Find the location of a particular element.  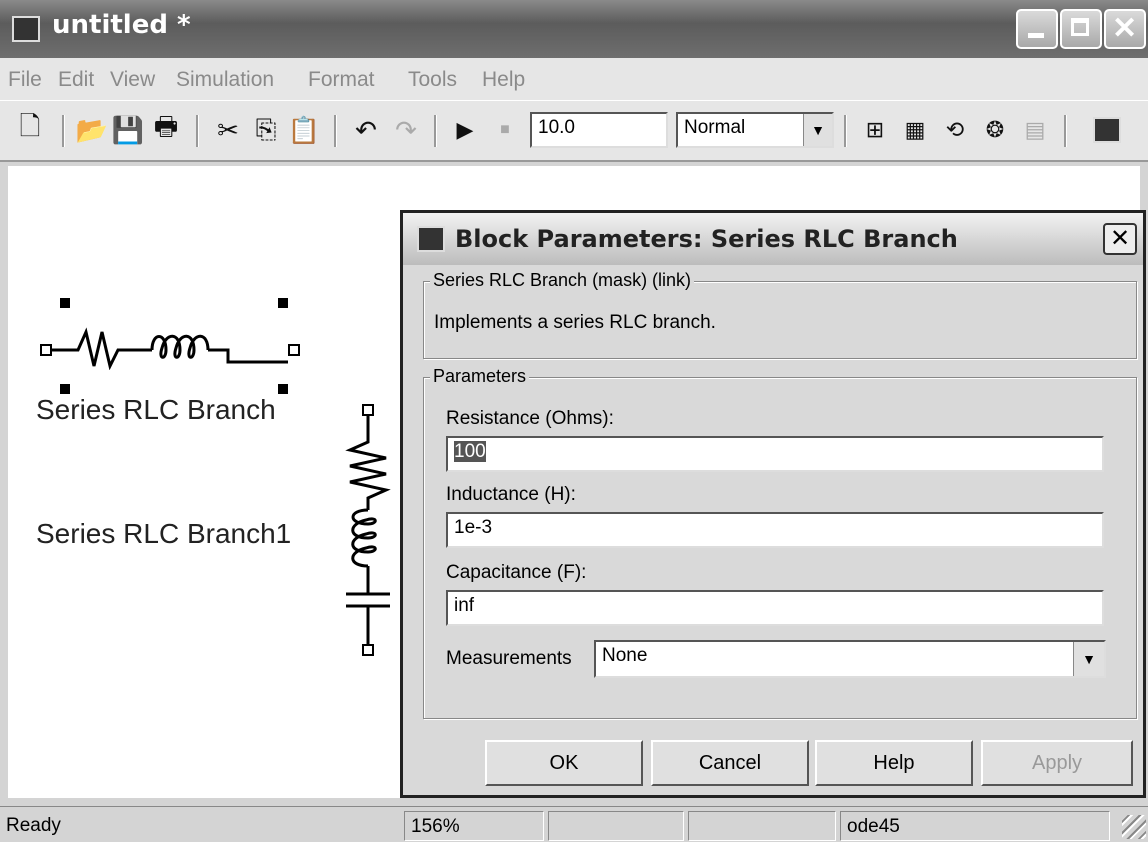

close-button: ✕ is located at coordinates (1125, 29).